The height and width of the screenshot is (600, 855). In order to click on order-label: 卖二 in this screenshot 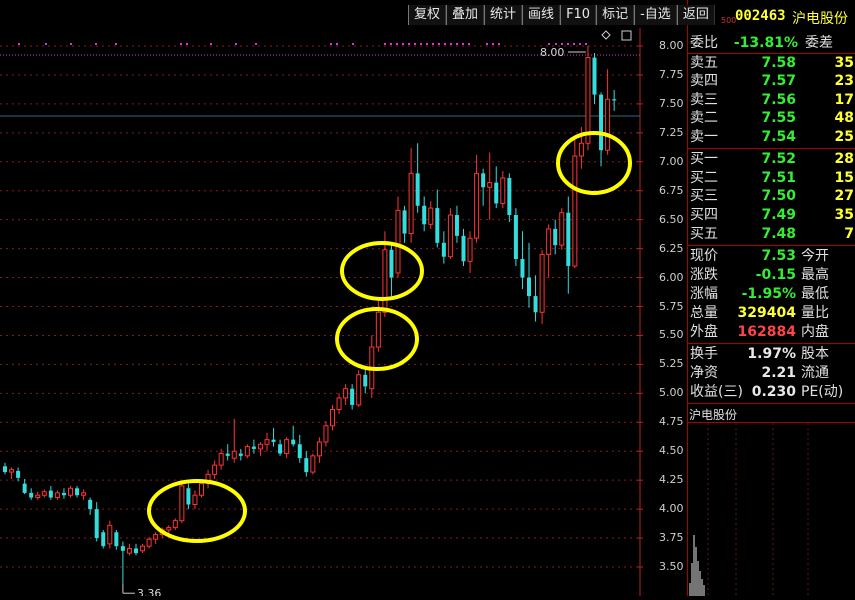, I will do `click(704, 118)`.